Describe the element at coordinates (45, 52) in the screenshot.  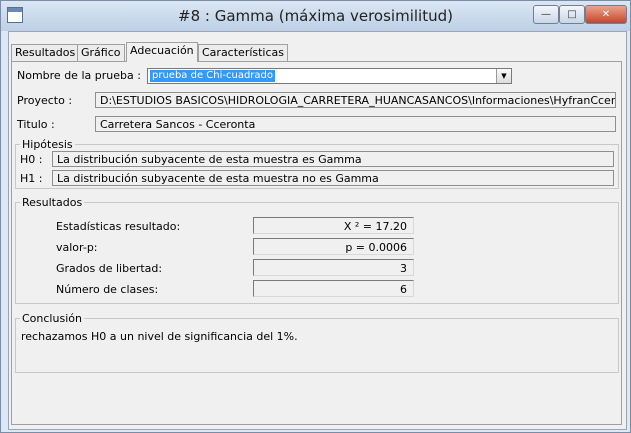
I see `tab-resultados: Resultados` at that location.